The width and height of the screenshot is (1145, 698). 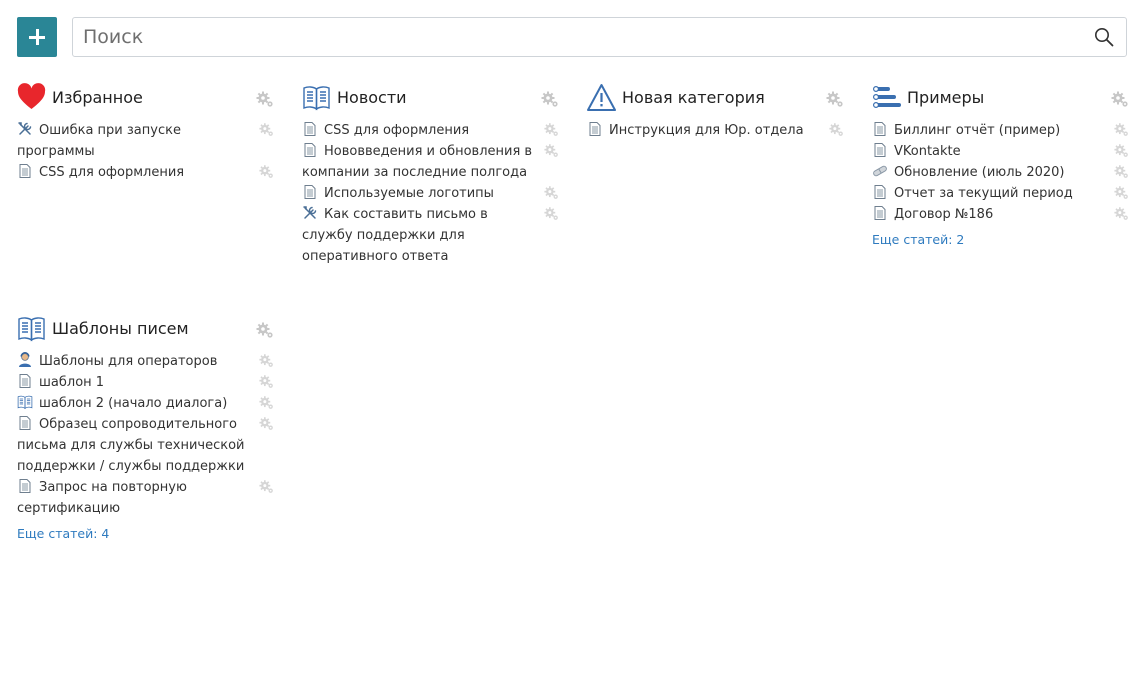 I want to click on search-icon, so click(x=1104, y=37).